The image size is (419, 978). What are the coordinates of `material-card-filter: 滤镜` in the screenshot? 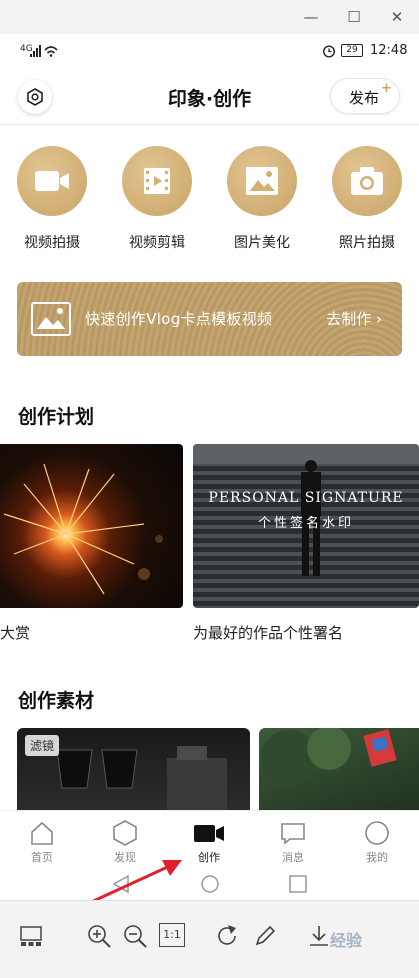 It's located at (133, 769).